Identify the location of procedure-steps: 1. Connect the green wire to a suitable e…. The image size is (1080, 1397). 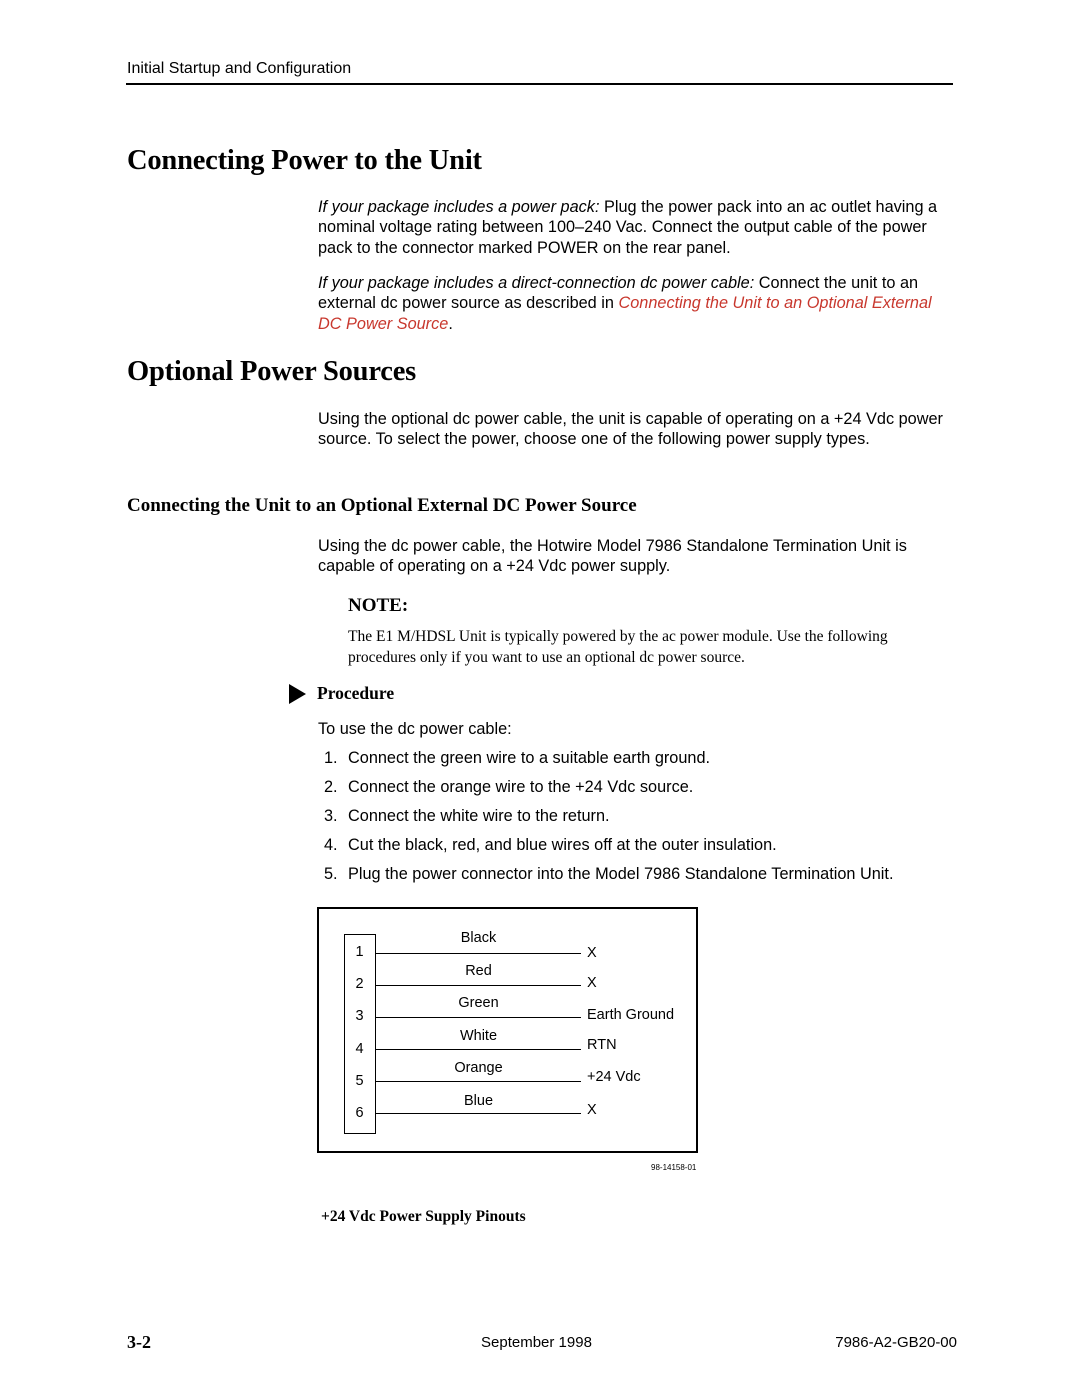
(608, 821).